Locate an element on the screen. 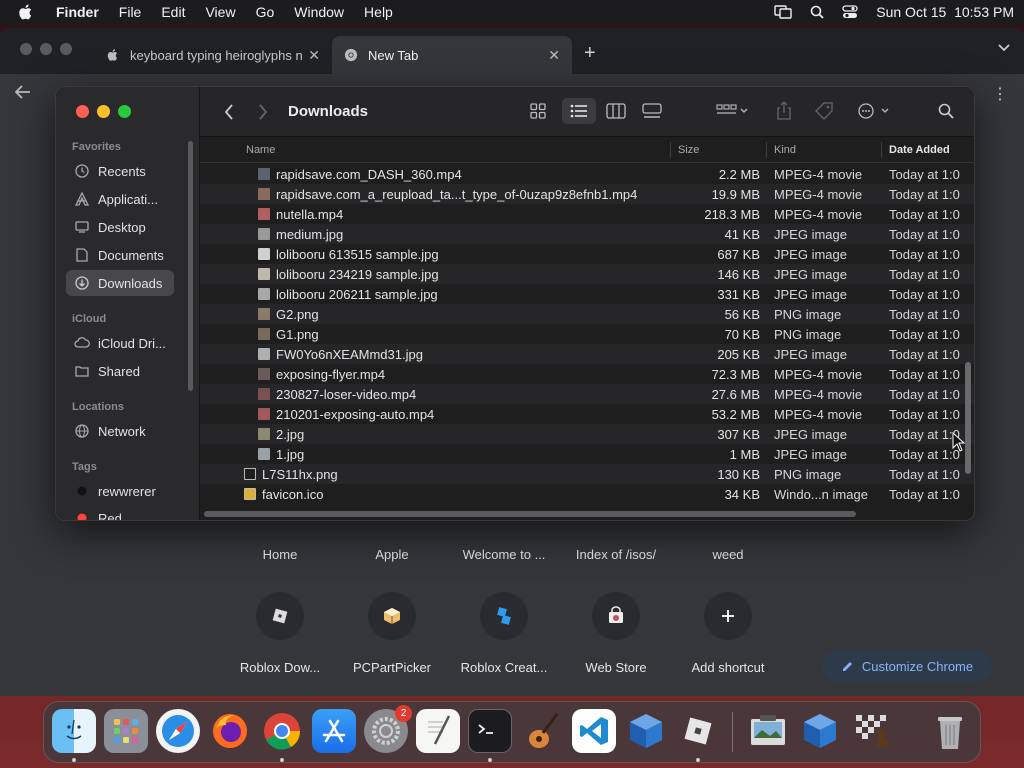 The height and width of the screenshot is (768, 1024). launchpad-icon is located at coordinates (126, 731).